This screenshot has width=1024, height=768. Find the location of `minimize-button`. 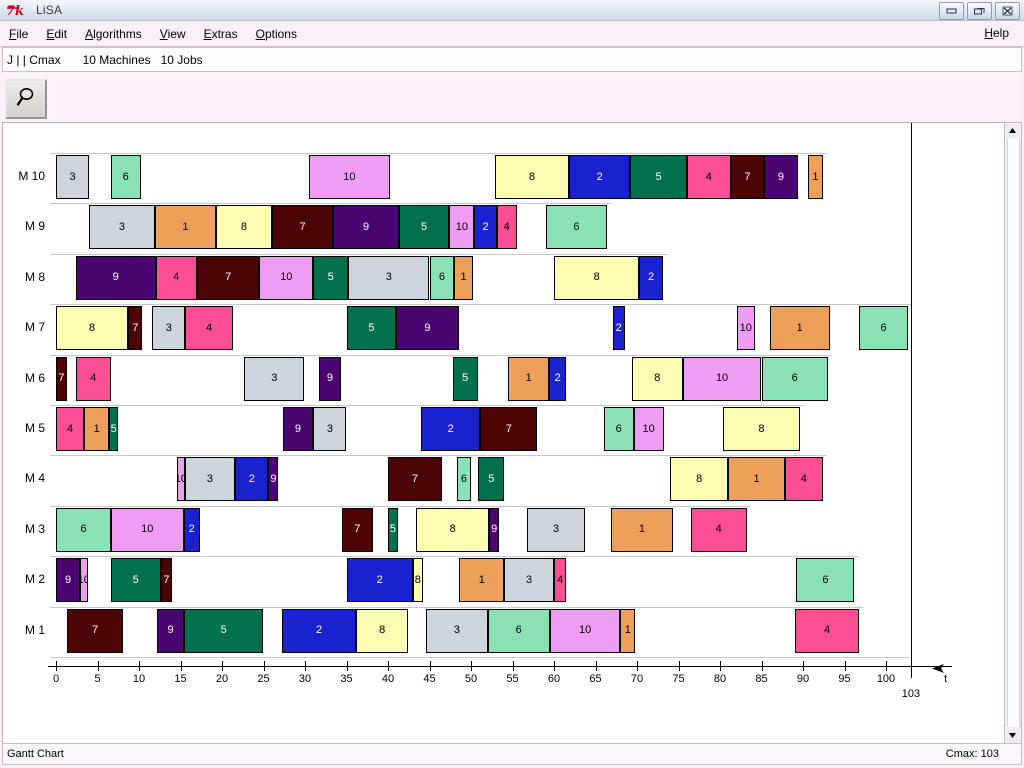

minimize-button is located at coordinates (951, 11).